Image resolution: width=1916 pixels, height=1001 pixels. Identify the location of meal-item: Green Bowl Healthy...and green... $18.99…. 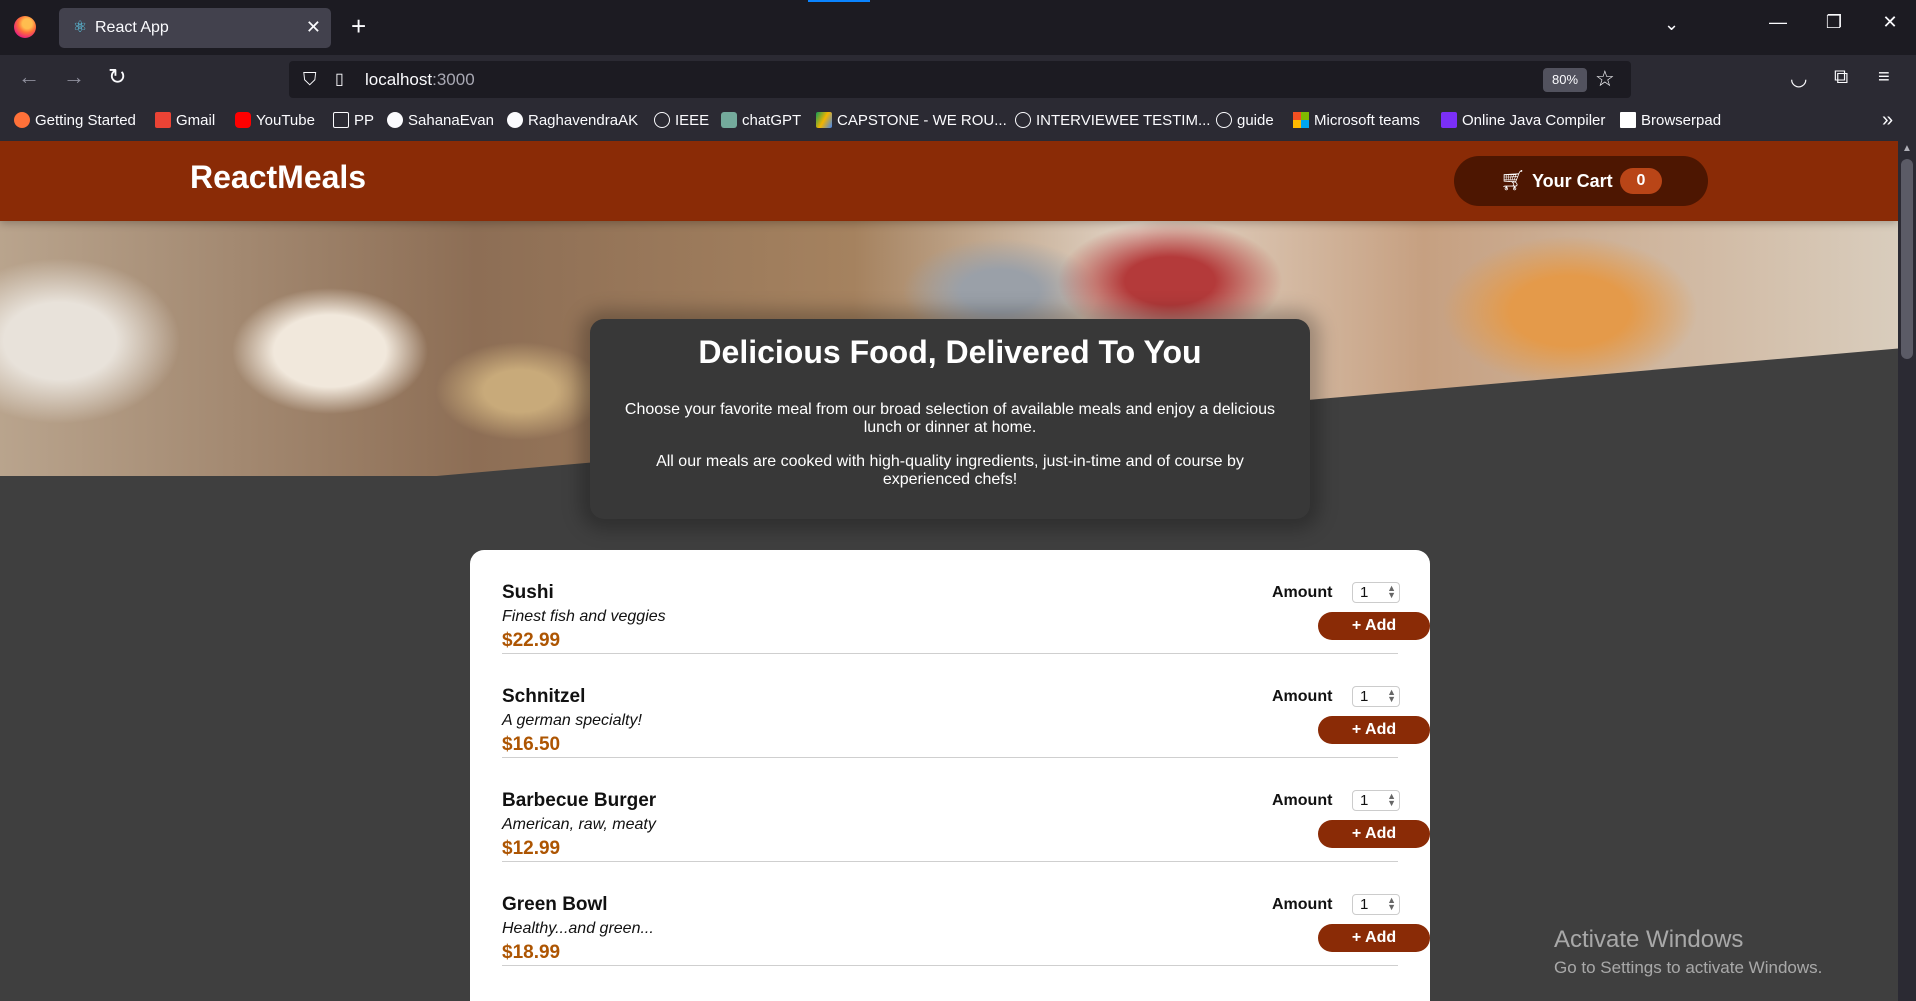
(966, 914).